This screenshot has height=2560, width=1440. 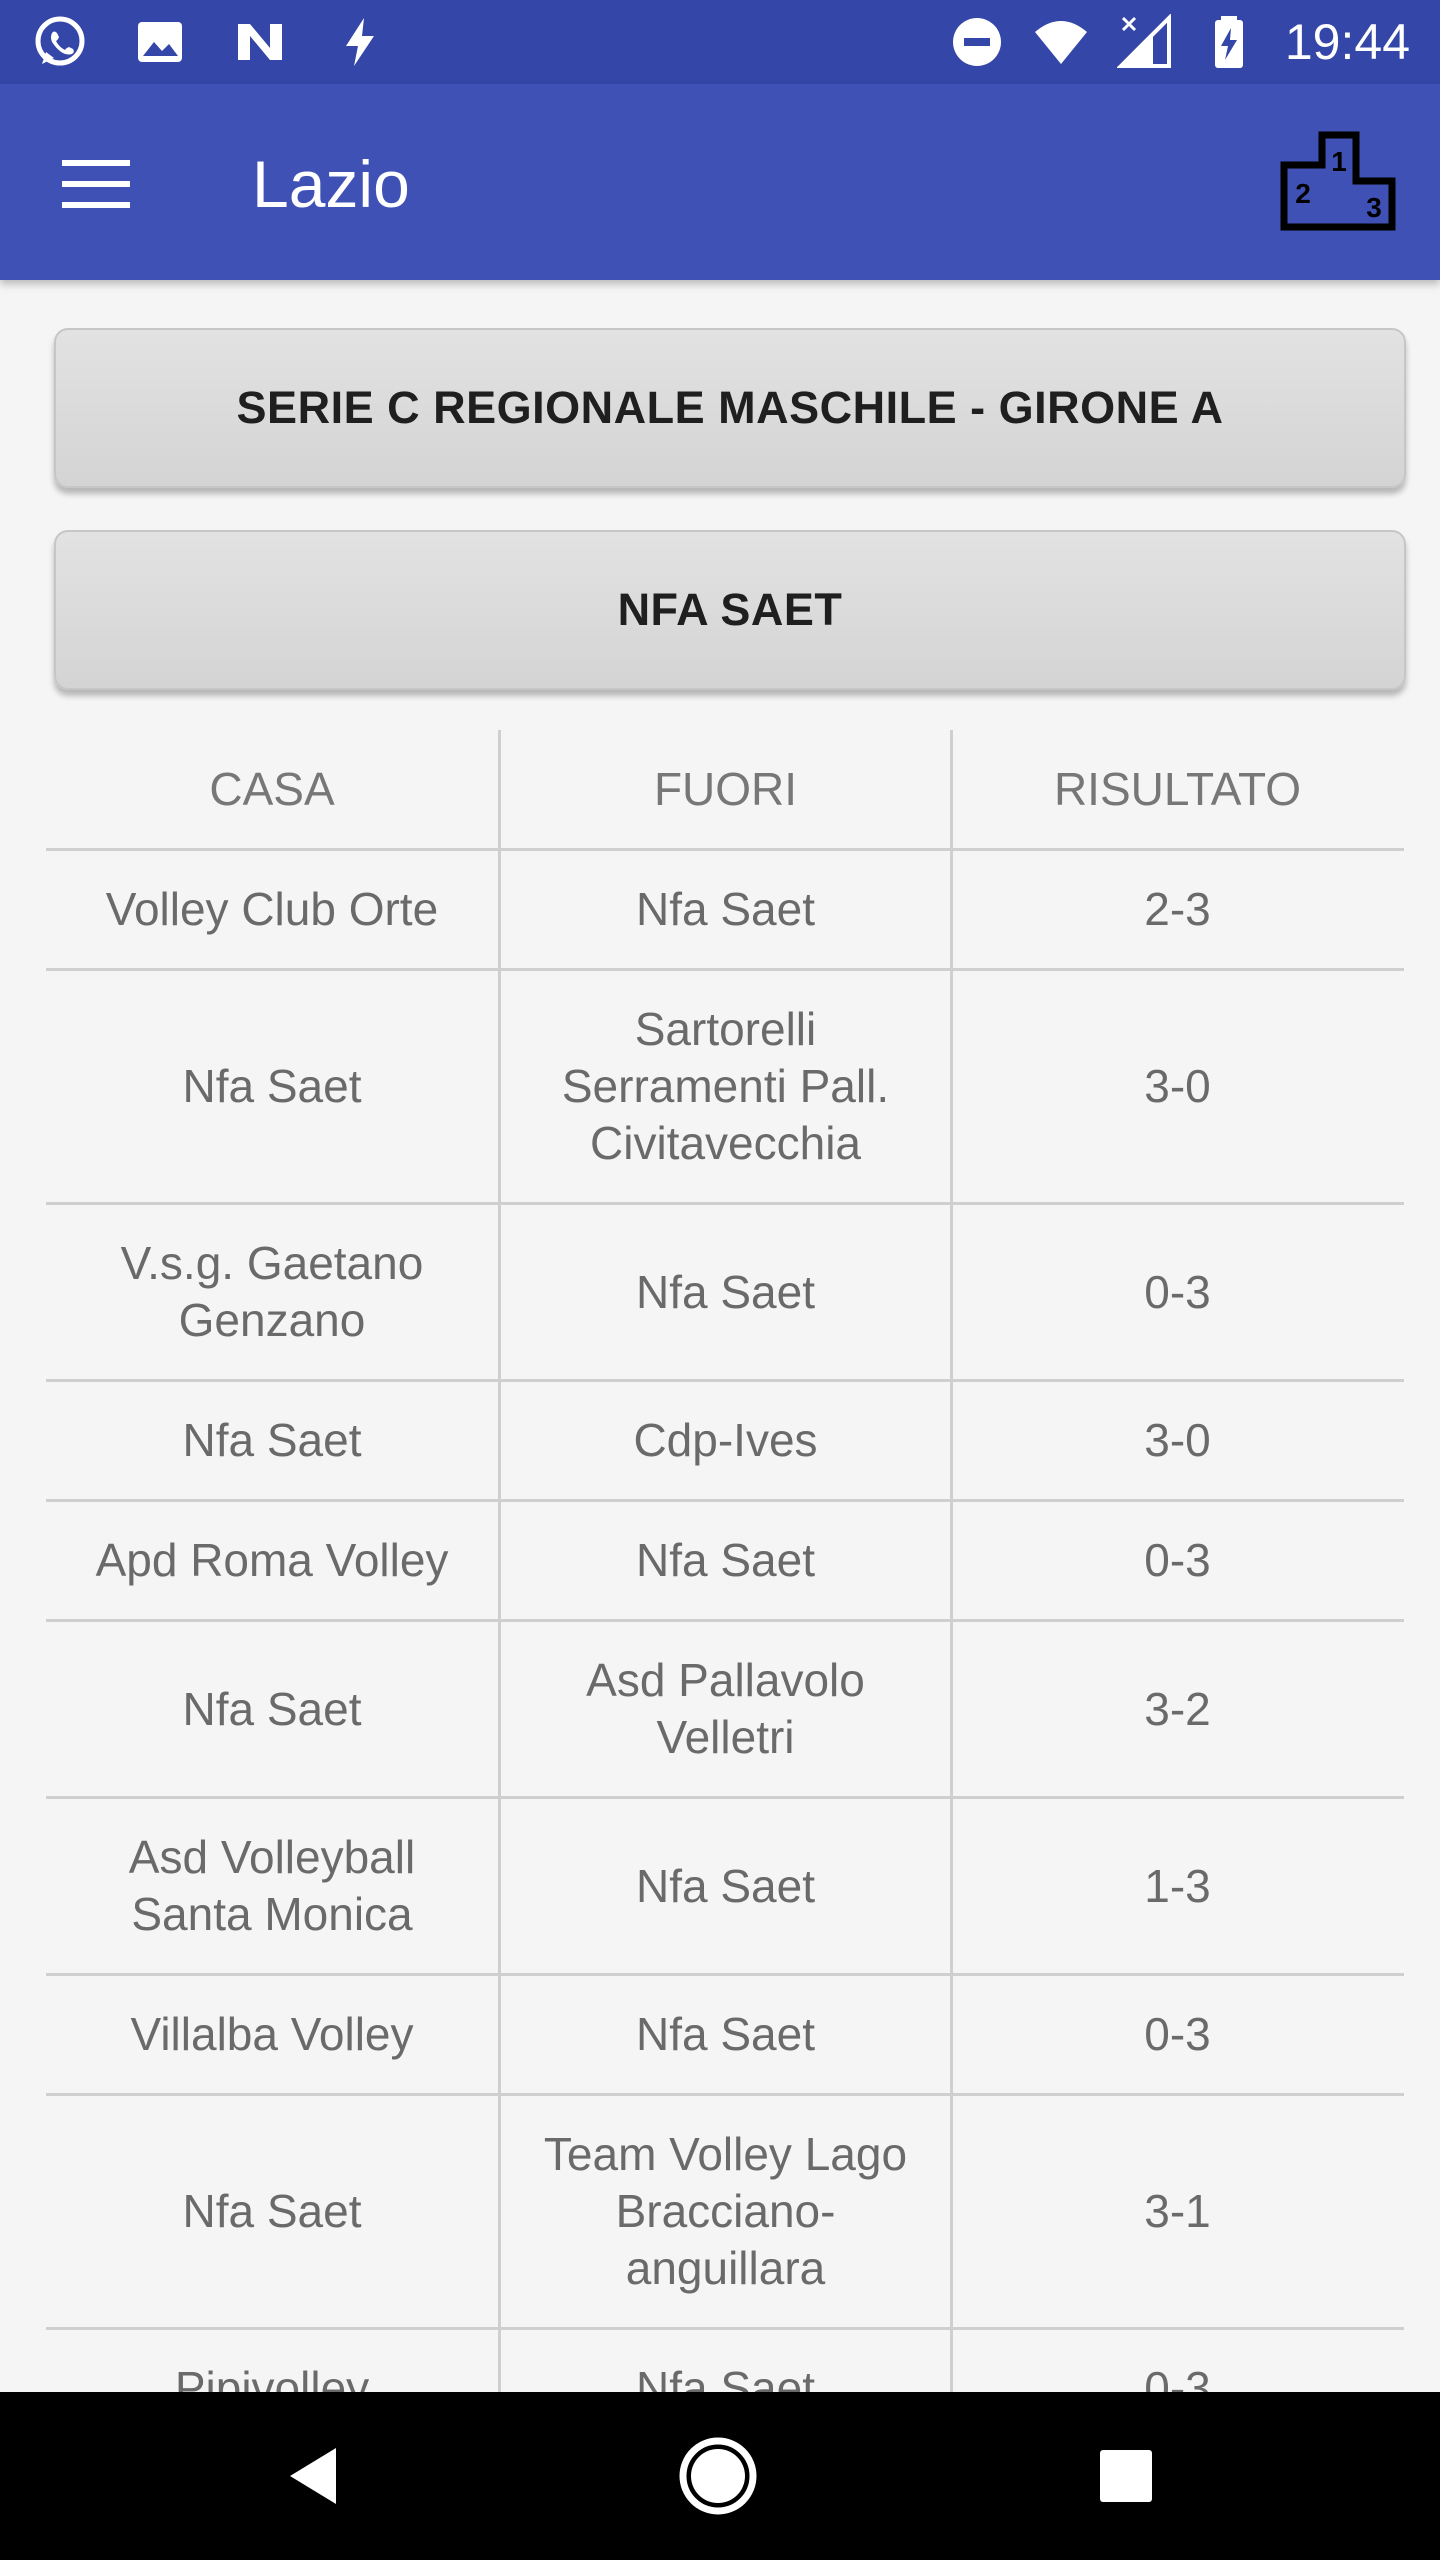 I want to click on home-team: Villalba Volley, so click(x=272, y=2034).